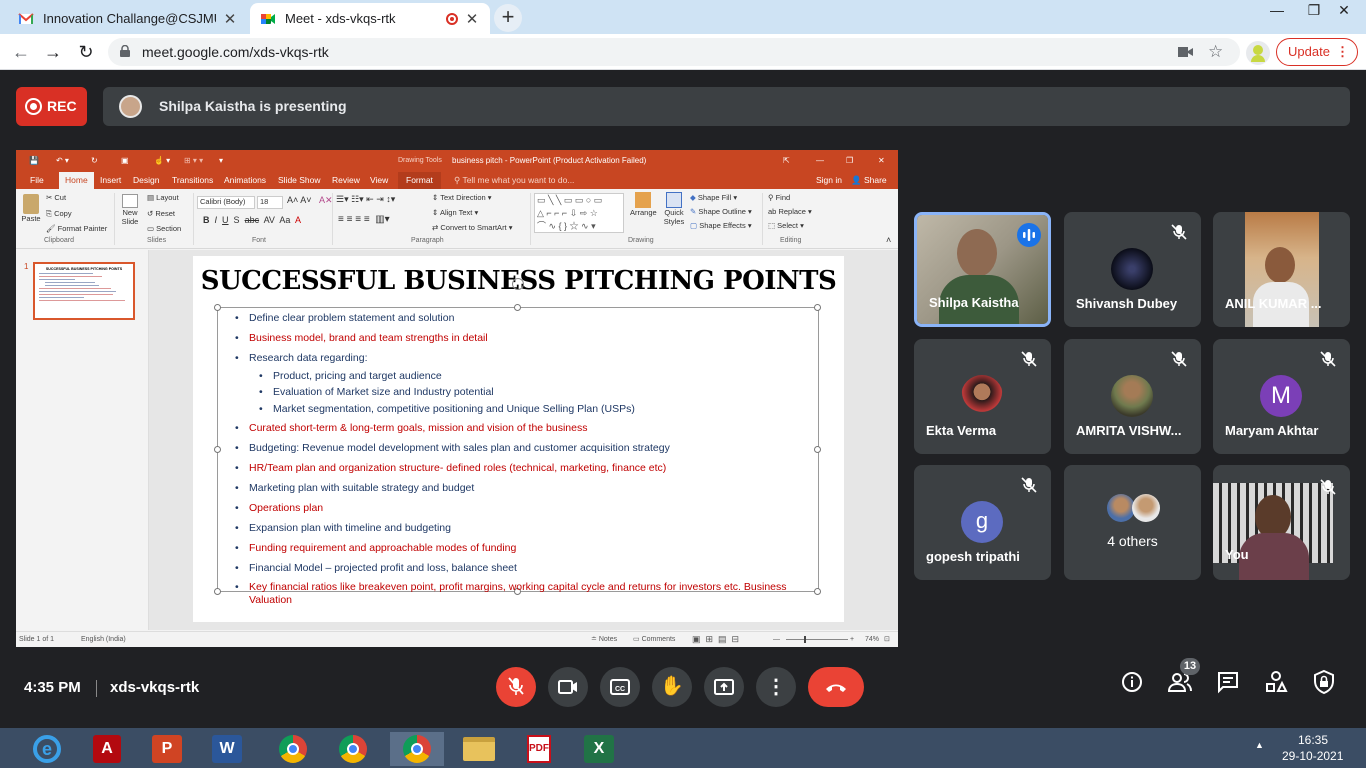  Describe the element at coordinates (776, 639) in the screenshot. I see `zoom-out-icon: —` at that location.